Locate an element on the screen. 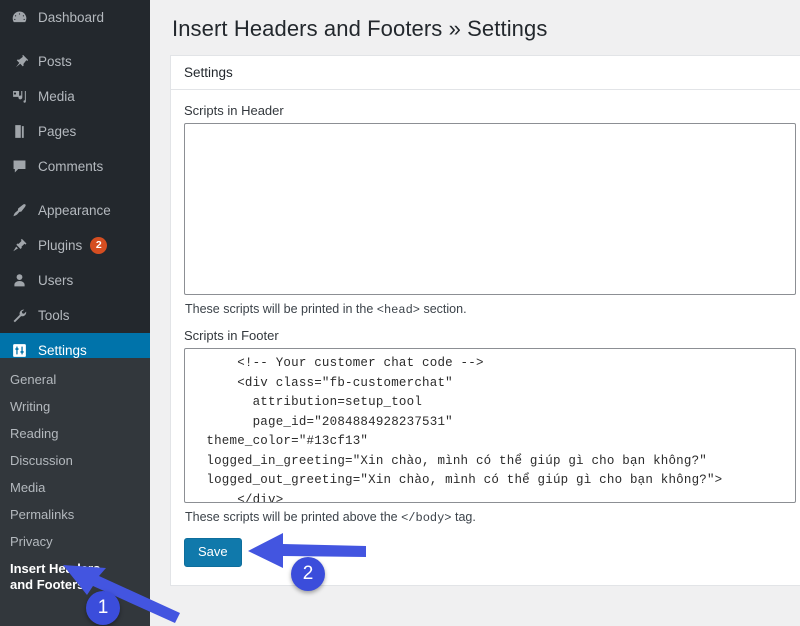 The image size is (800, 626). scripts-in-header-label: Scripts in Header is located at coordinates (234, 110).